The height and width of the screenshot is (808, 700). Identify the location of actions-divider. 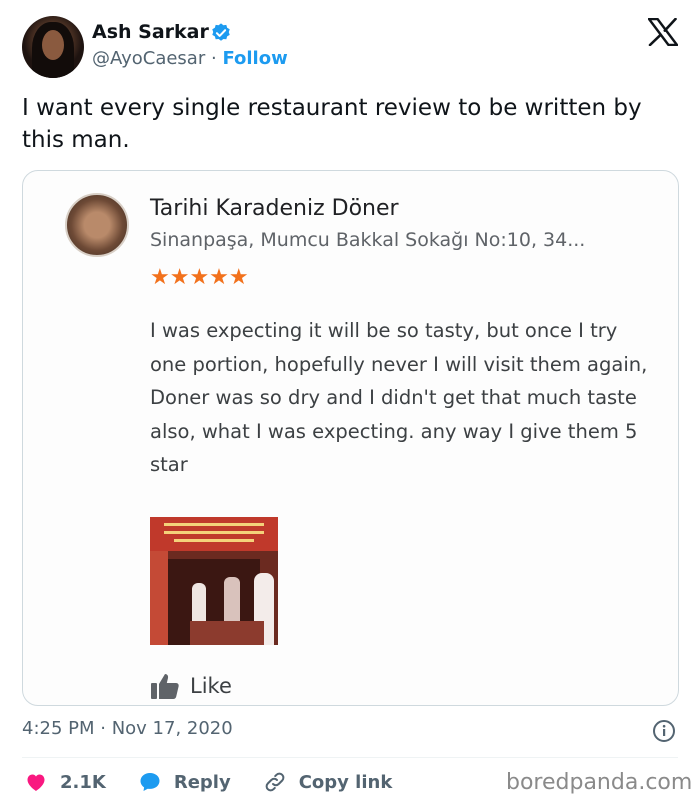
(350, 757).